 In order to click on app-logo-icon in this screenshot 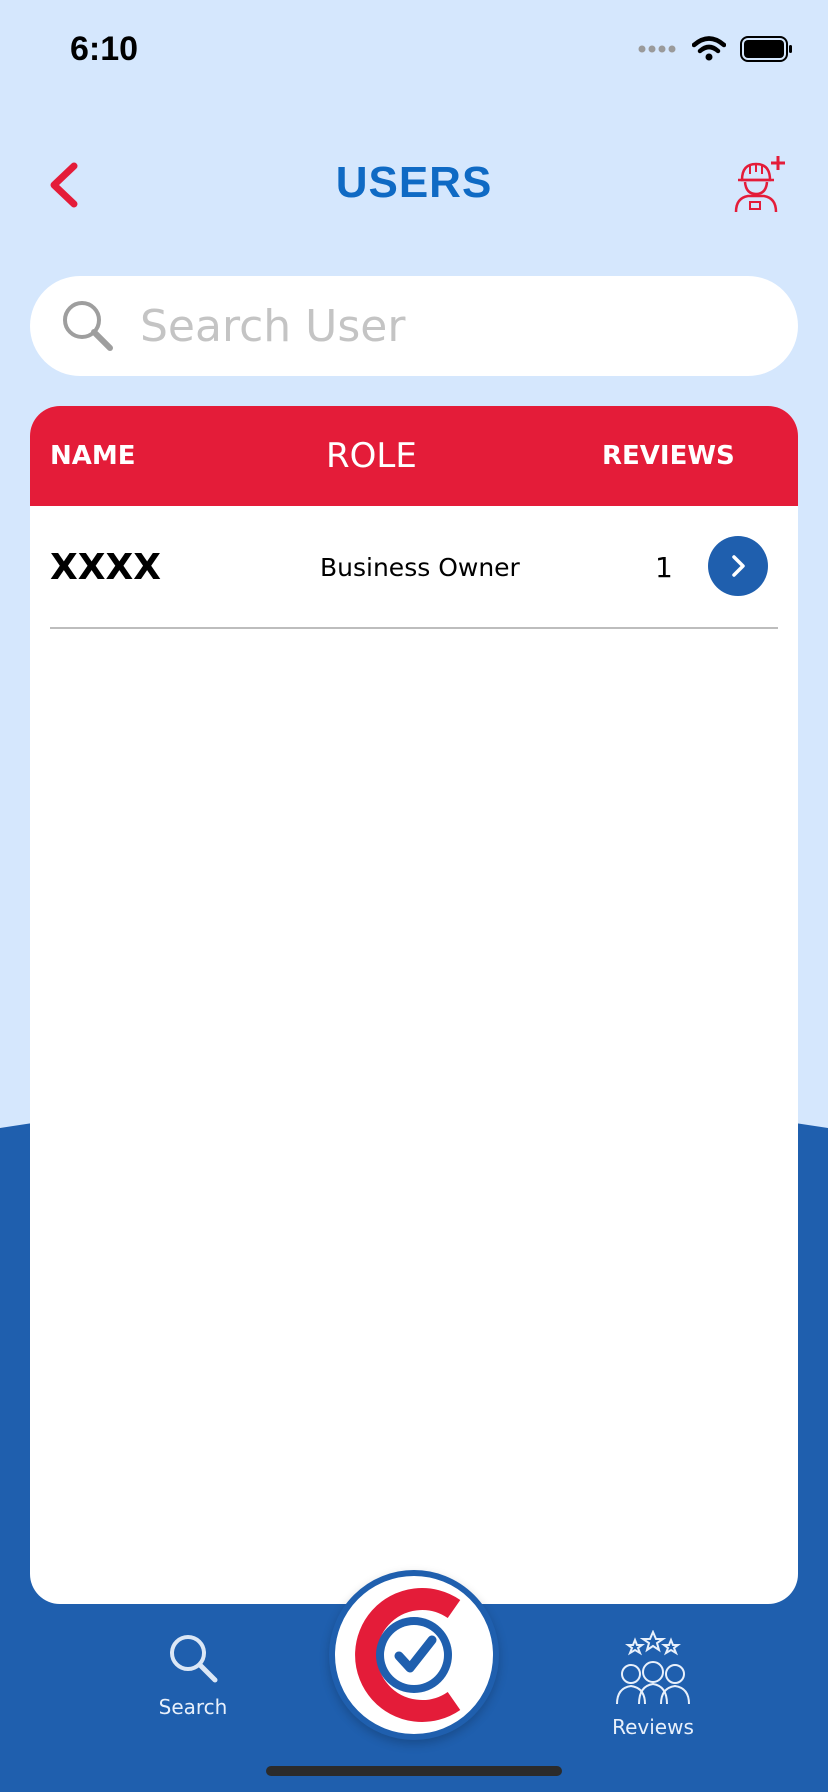, I will do `click(408, 1655)`.